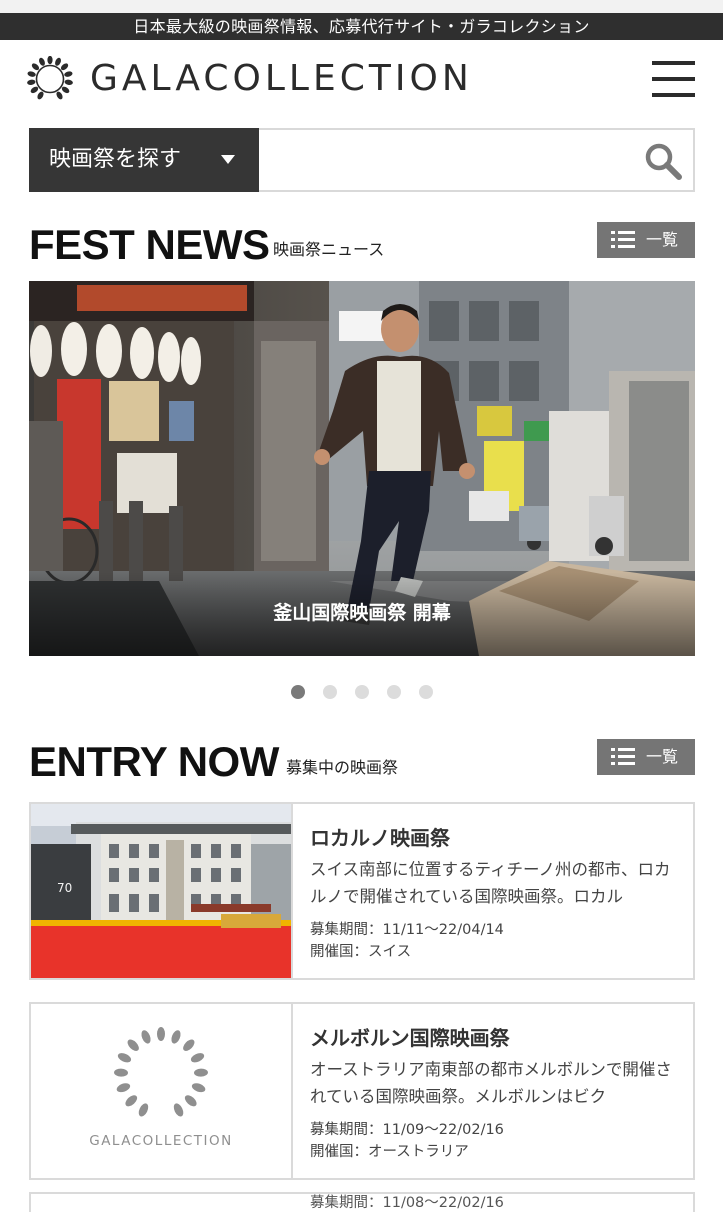 The height and width of the screenshot is (1212, 723). I want to click on top-banner: 日本最大級の映画祭情報、応募代行サイト・ガラコレクション, so click(361, 26).